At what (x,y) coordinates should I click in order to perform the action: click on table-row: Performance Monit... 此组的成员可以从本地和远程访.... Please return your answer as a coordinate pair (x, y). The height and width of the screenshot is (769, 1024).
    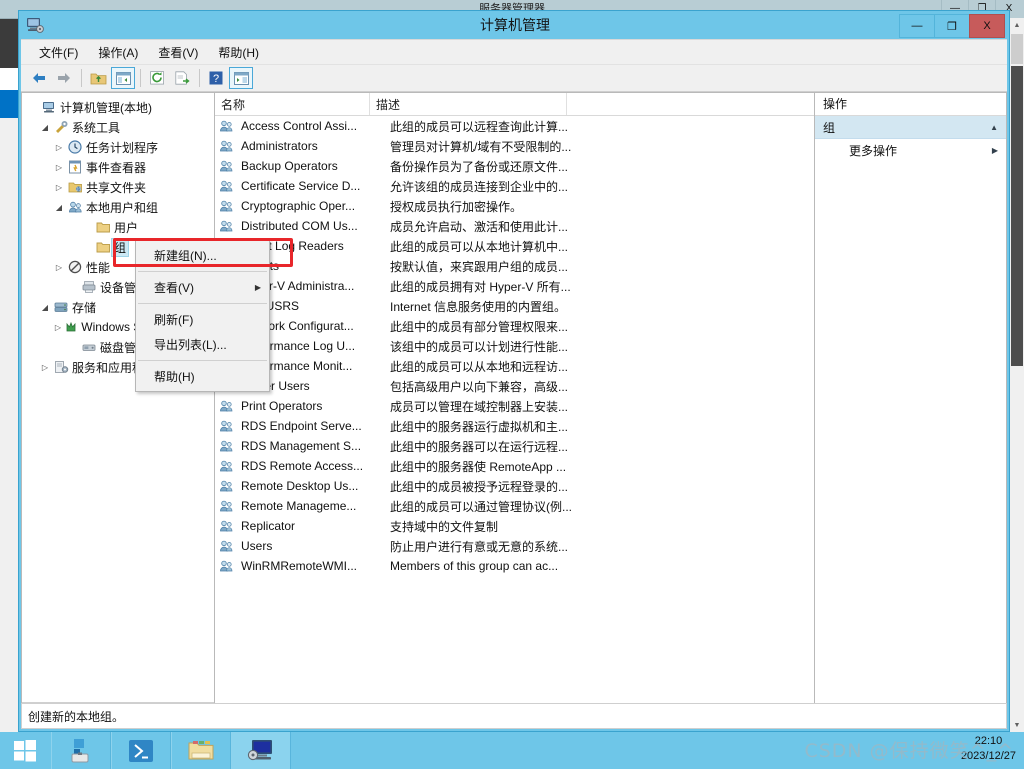
    Looking at the image, I should click on (514, 366).